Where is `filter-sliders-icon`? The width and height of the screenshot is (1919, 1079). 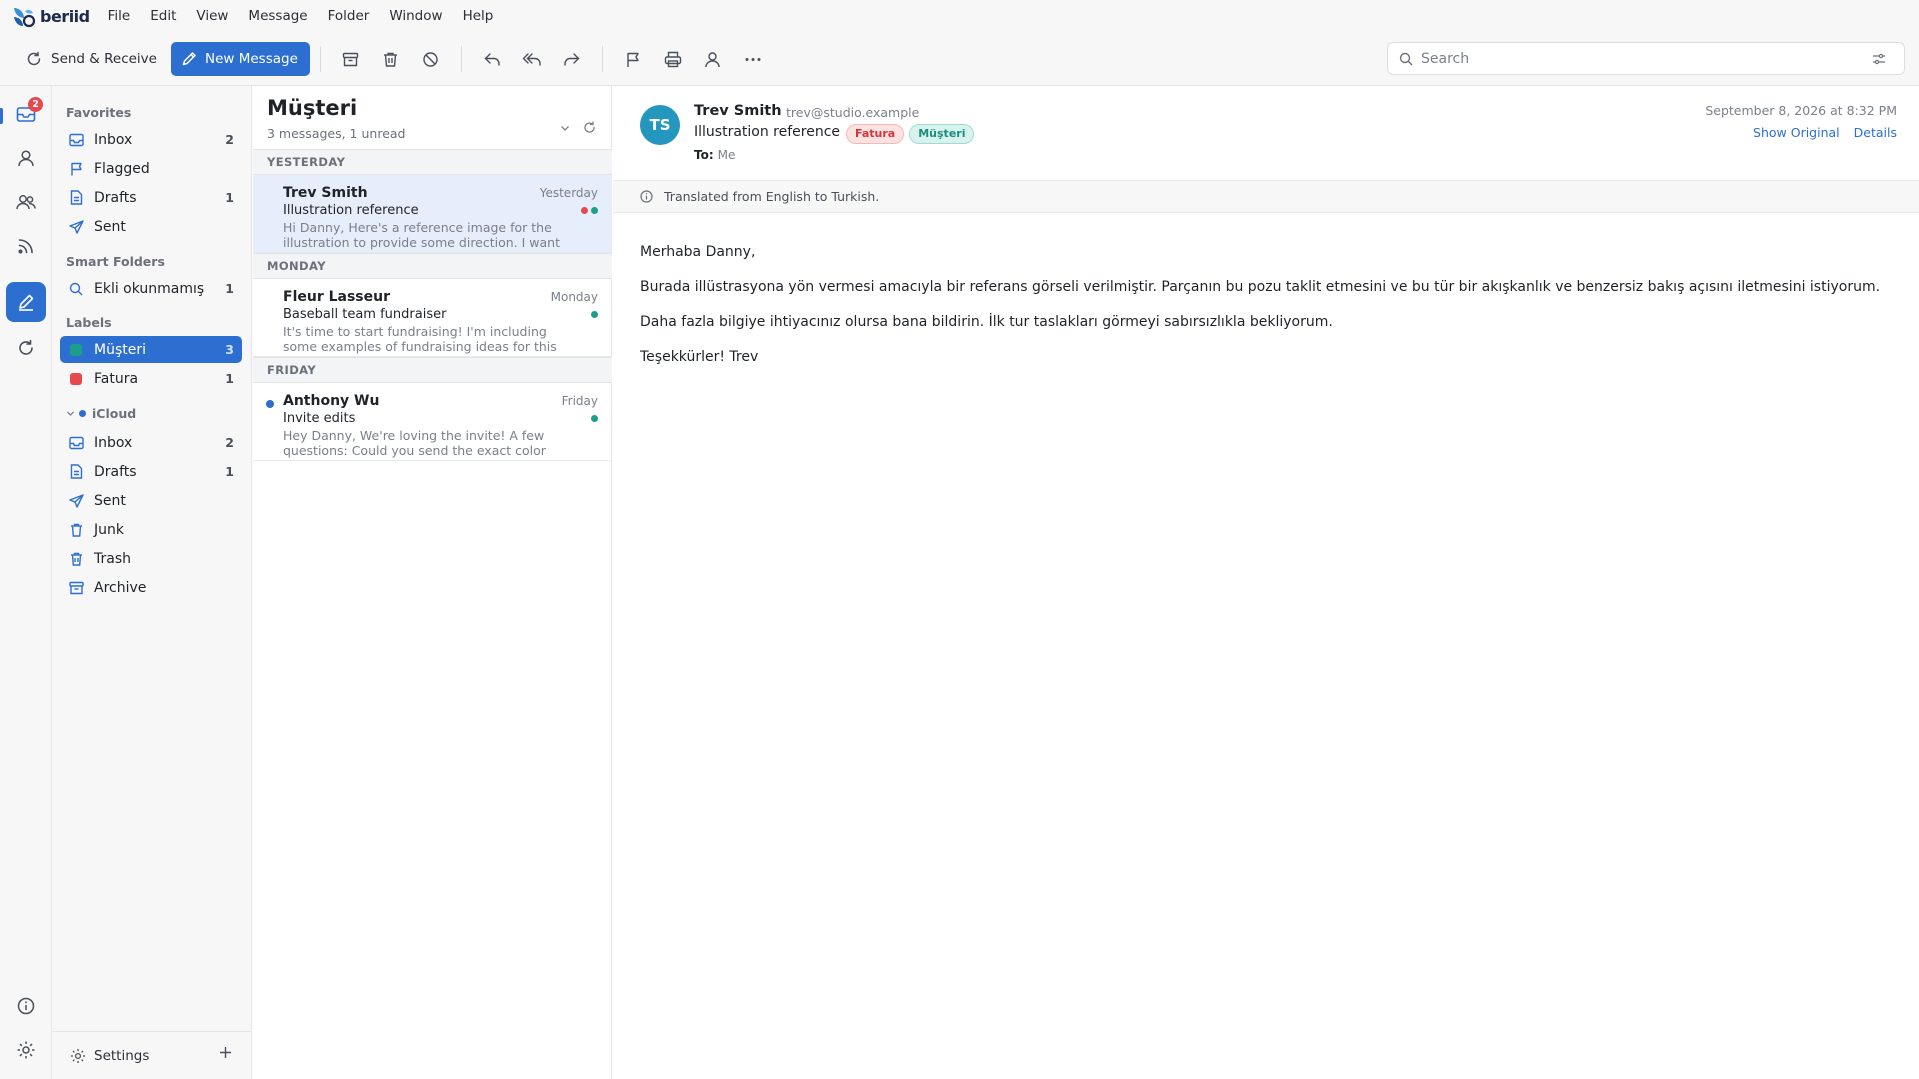
filter-sliders-icon is located at coordinates (1879, 59).